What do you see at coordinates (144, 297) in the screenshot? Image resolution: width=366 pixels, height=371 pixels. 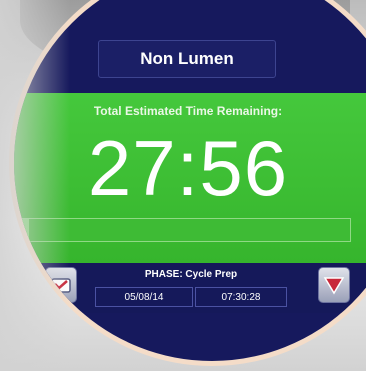 I see `date-display: 05/08/14` at bounding box center [144, 297].